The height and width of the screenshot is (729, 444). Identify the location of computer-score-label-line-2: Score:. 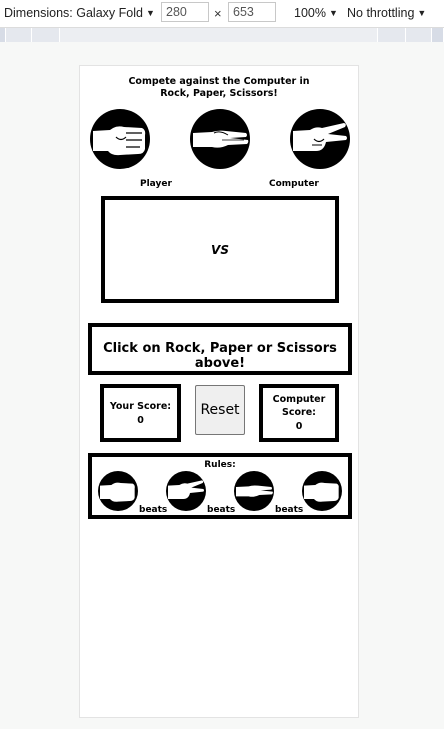
(299, 412).